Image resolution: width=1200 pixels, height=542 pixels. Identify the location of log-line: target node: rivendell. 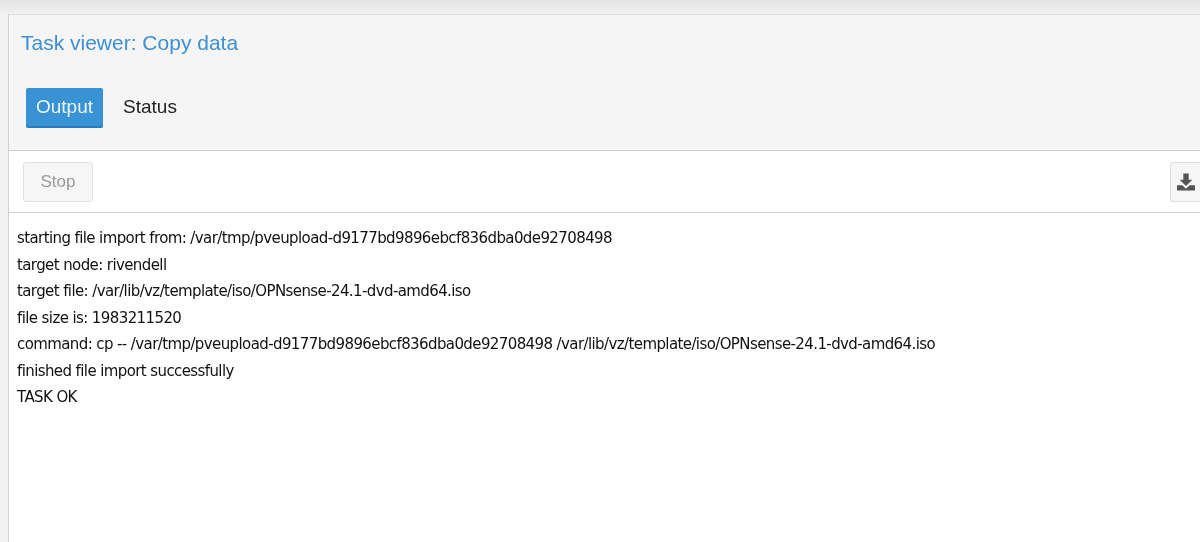
(92, 265).